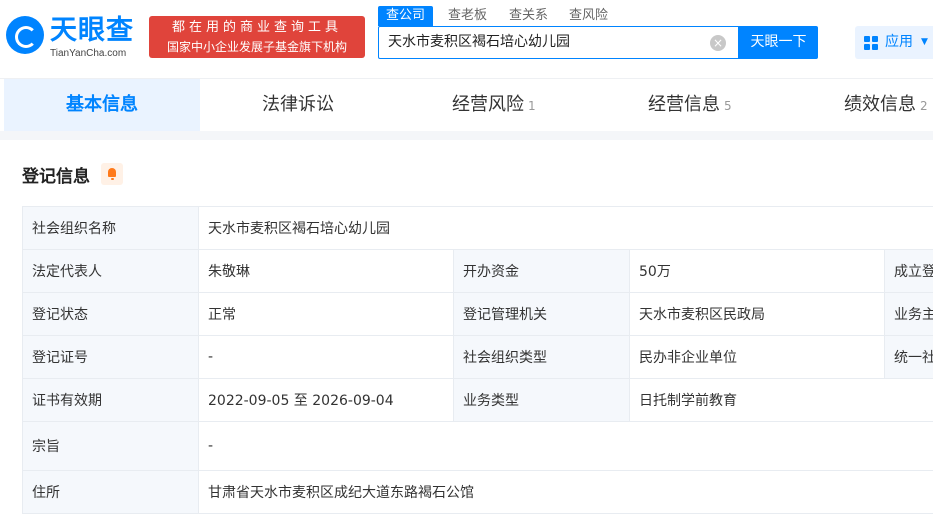 The image size is (933, 525). What do you see at coordinates (56, 177) in the screenshot?
I see `section-title: 登记信息` at bounding box center [56, 177].